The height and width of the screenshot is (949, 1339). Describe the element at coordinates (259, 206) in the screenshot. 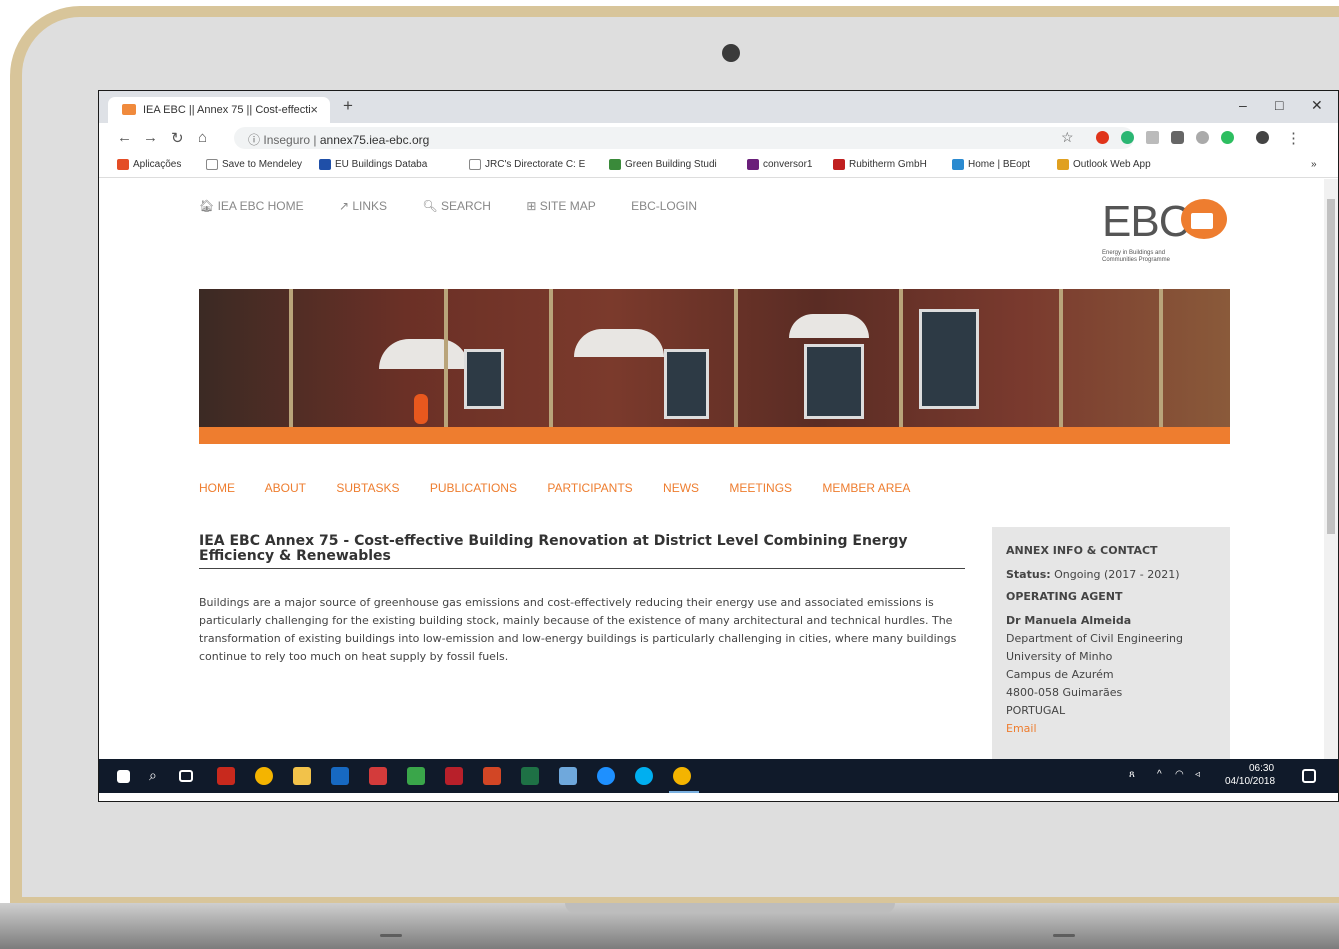

I see `home-link: 🏠︎ IEA EBC HOME` at that location.